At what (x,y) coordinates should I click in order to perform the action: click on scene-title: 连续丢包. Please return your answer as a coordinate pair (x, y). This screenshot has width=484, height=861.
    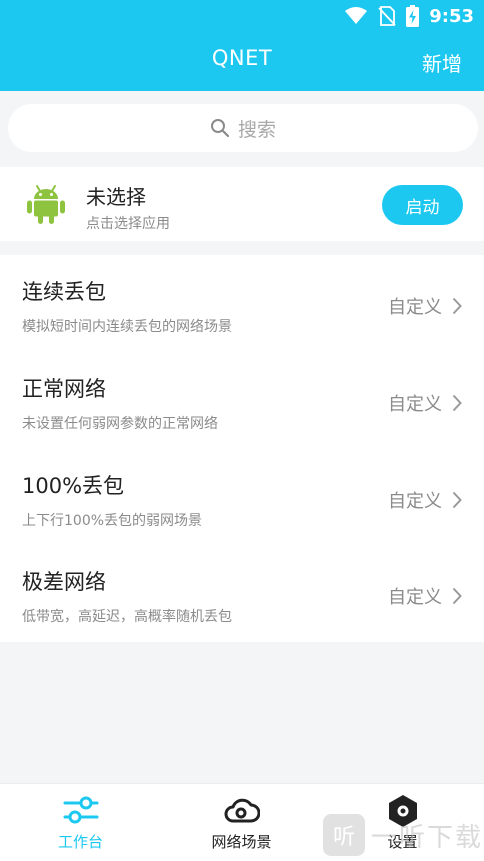
    Looking at the image, I should click on (64, 292).